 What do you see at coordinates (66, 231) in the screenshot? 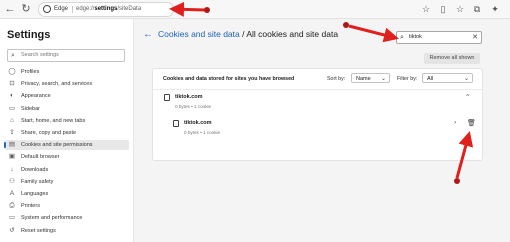
I see `sidebar-item: ↺ Reset settings` at bounding box center [66, 231].